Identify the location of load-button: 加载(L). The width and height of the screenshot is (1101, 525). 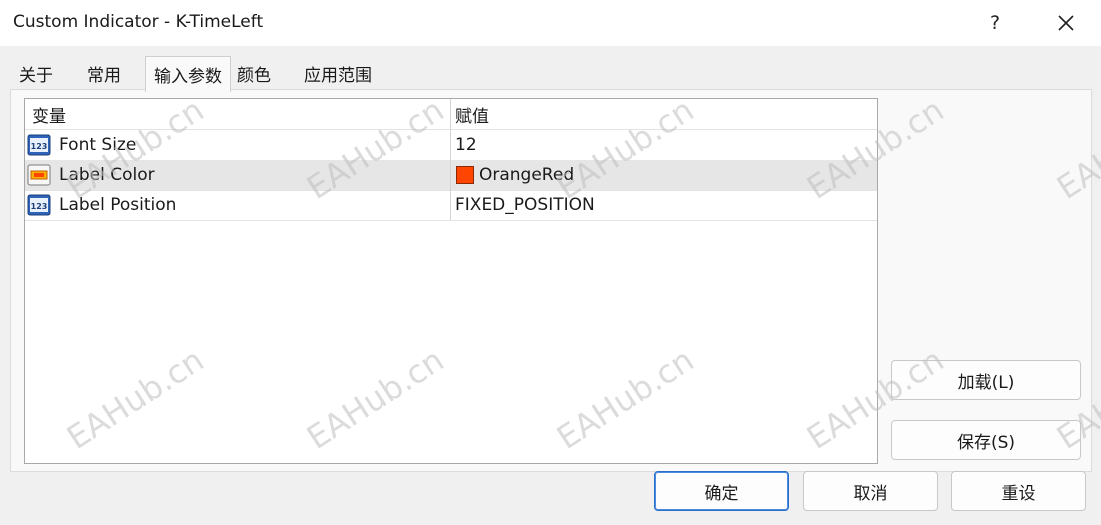
(986, 380).